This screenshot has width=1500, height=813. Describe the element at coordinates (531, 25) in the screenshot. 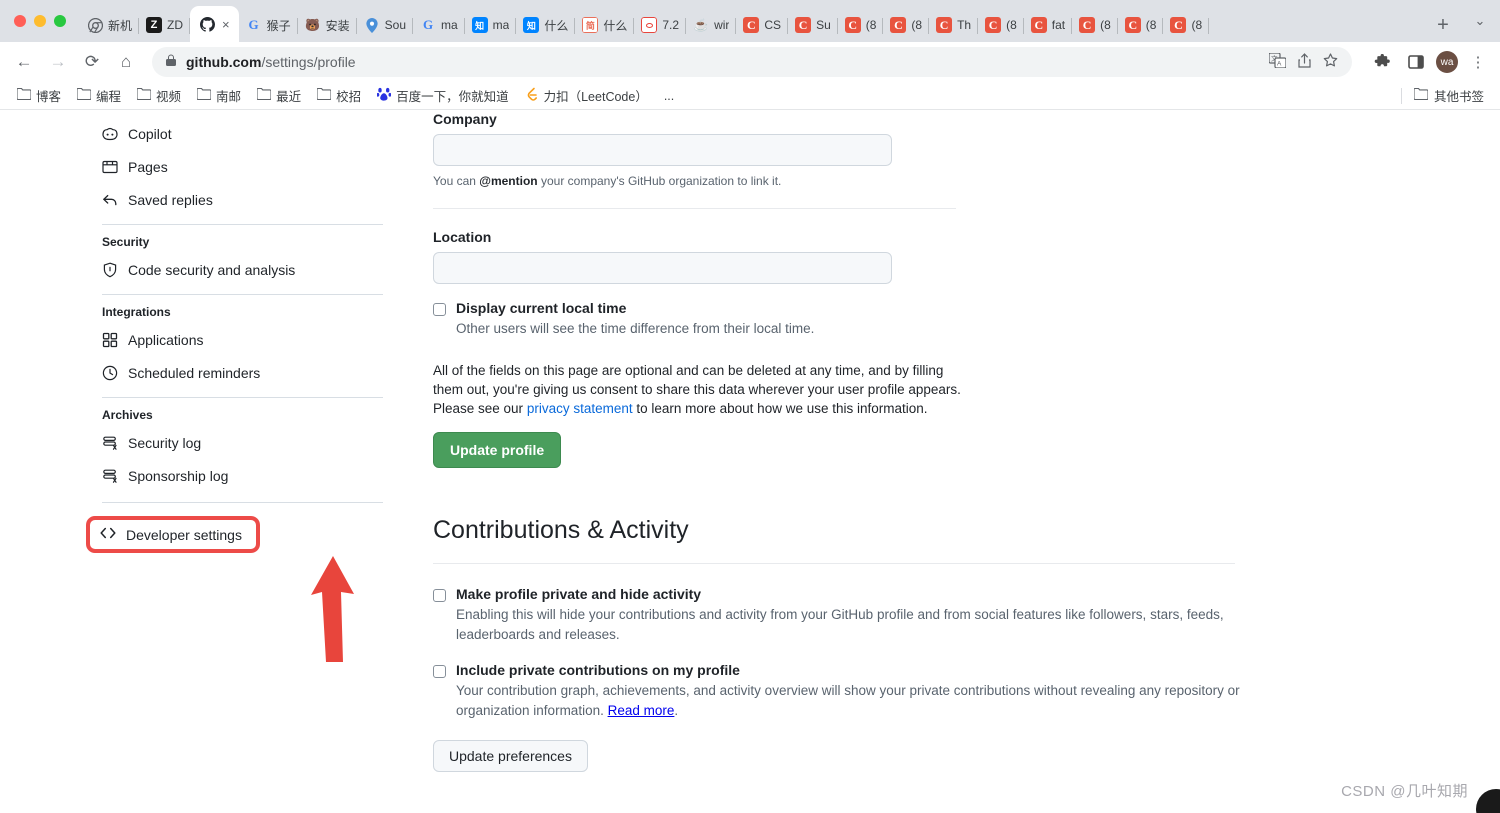

I see `zhihu-icon: 知` at that location.